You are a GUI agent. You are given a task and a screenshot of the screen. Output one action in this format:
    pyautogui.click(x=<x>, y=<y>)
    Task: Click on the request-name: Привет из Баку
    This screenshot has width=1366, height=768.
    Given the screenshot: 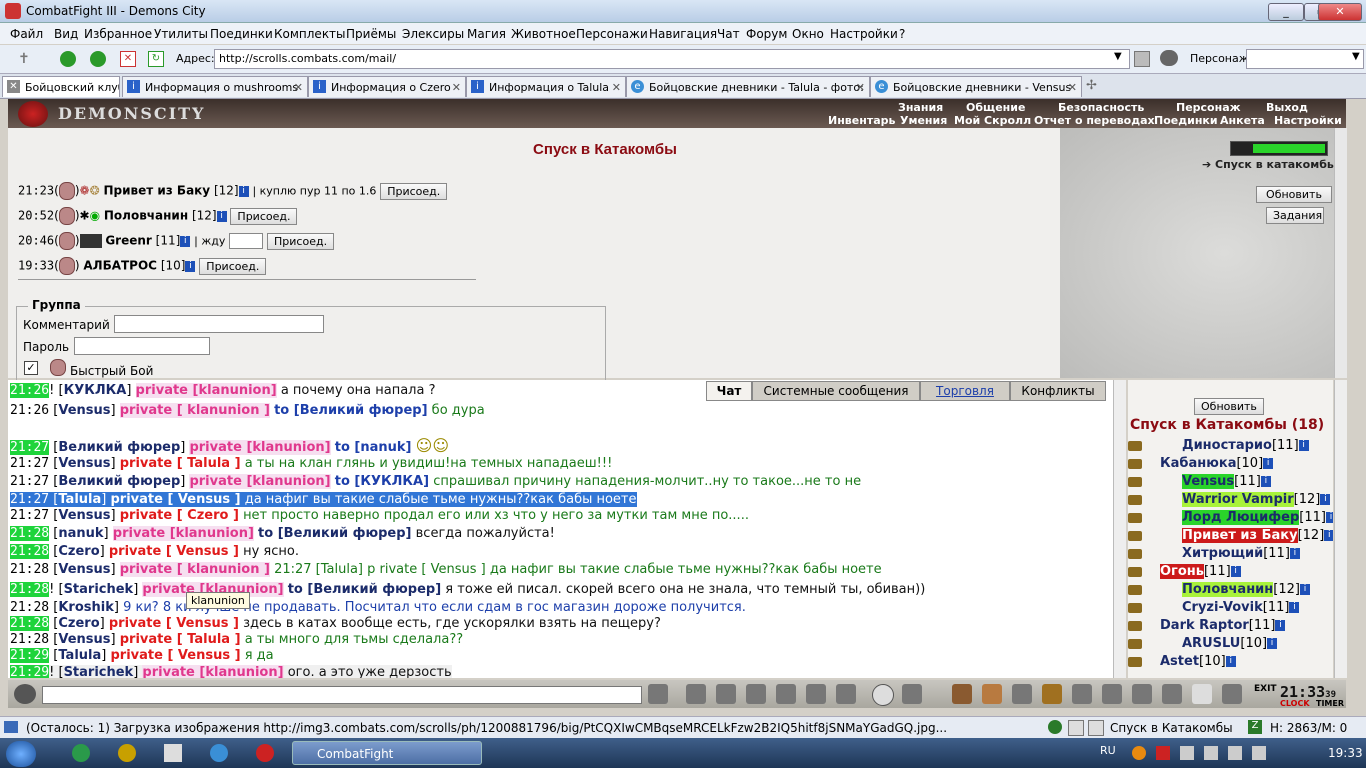 What is the action you would take?
    pyautogui.click(x=156, y=191)
    